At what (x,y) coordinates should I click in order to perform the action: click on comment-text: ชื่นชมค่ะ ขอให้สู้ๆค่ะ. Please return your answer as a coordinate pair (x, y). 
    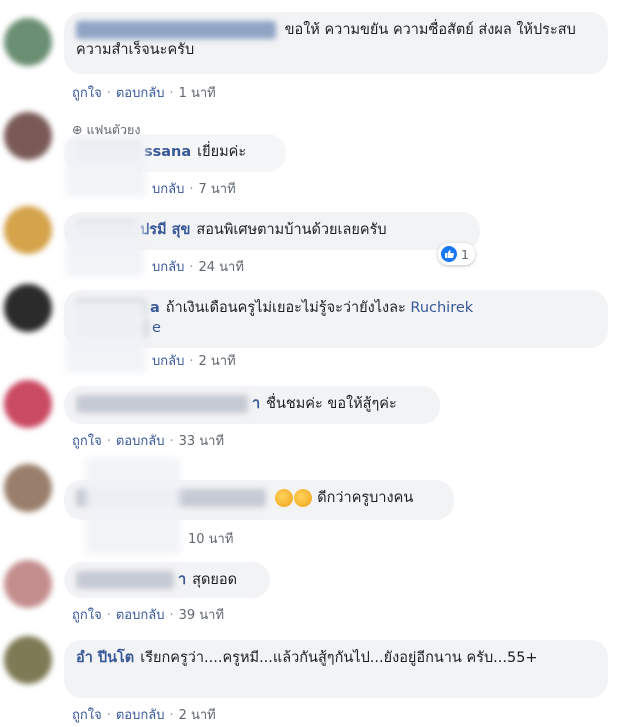
    Looking at the image, I should click on (331, 404).